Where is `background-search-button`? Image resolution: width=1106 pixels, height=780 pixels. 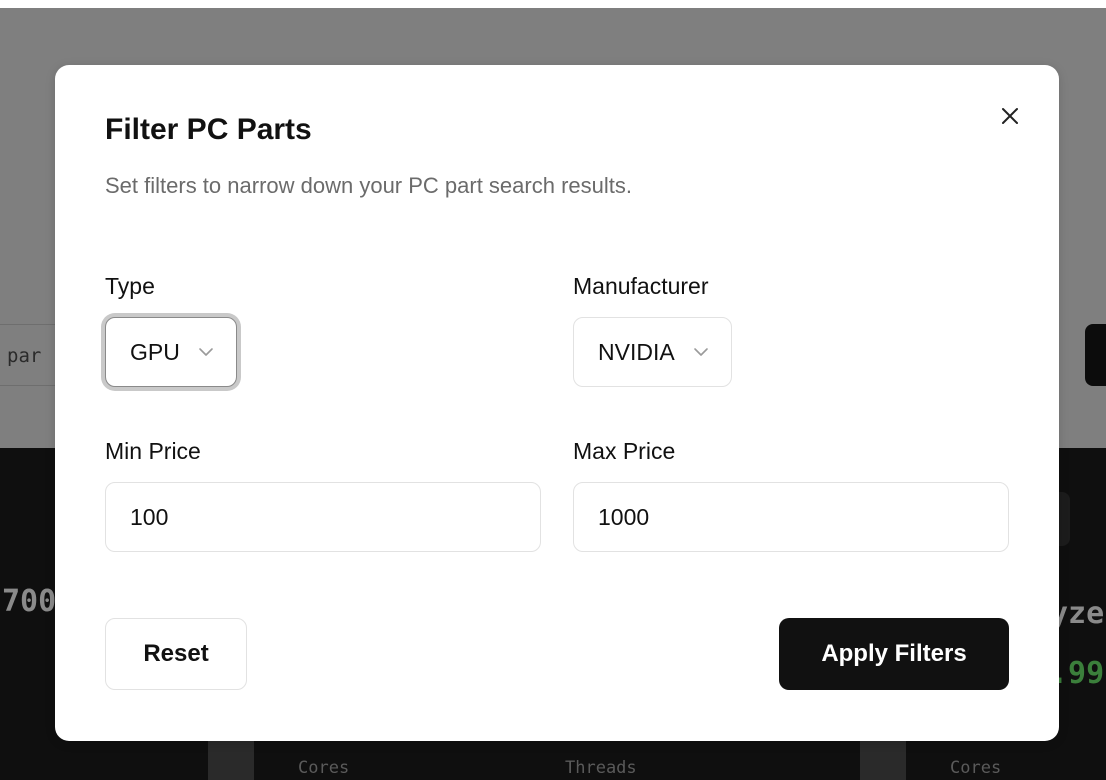
background-search-button is located at coordinates (1095, 355).